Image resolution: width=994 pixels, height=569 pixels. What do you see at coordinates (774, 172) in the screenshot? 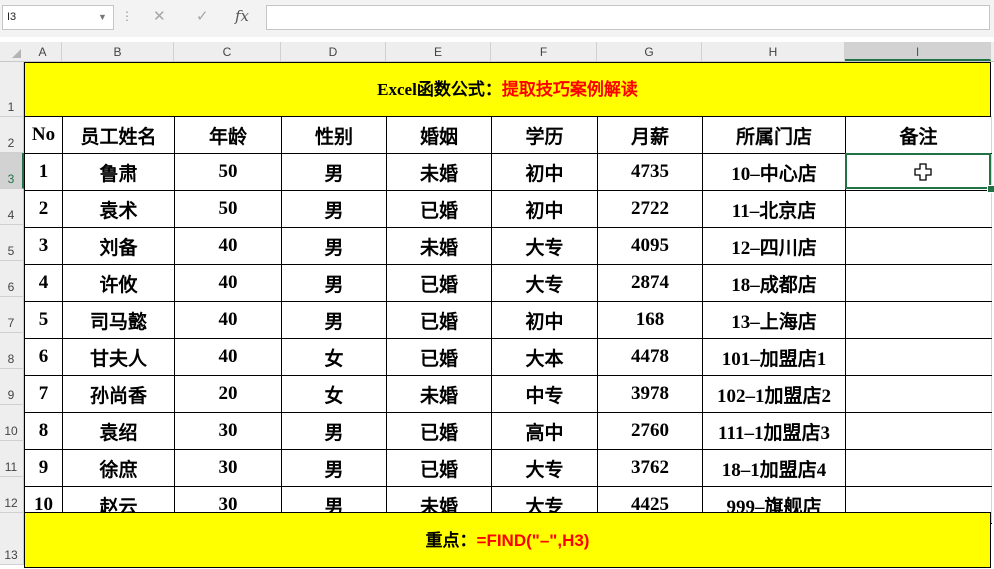
I see `cell-store: 10–中心店` at bounding box center [774, 172].